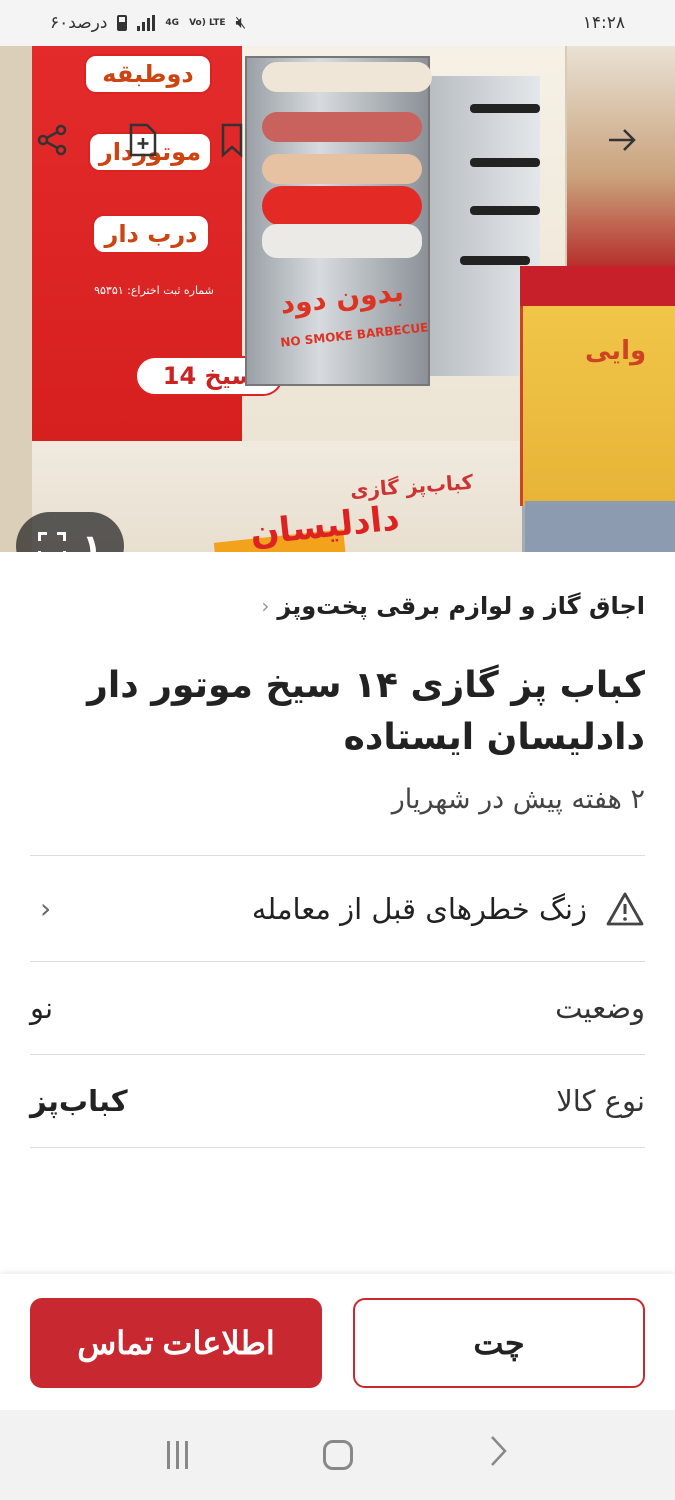 Image resolution: width=675 pixels, height=1500 pixels. Describe the element at coordinates (622, 140) in the screenshot. I see `forward-arrow-icon` at that location.